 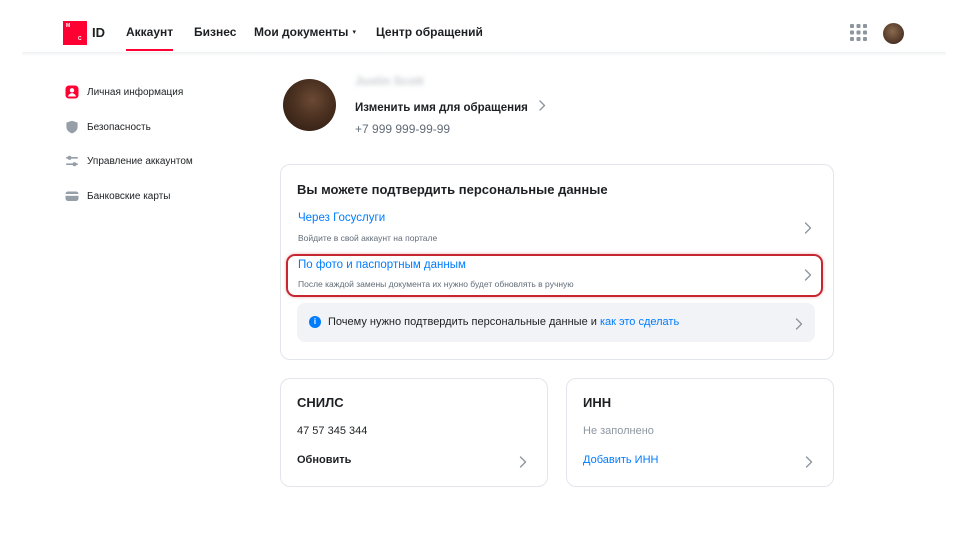 I want to click on sliders-icon, so click(x=72, y=161).